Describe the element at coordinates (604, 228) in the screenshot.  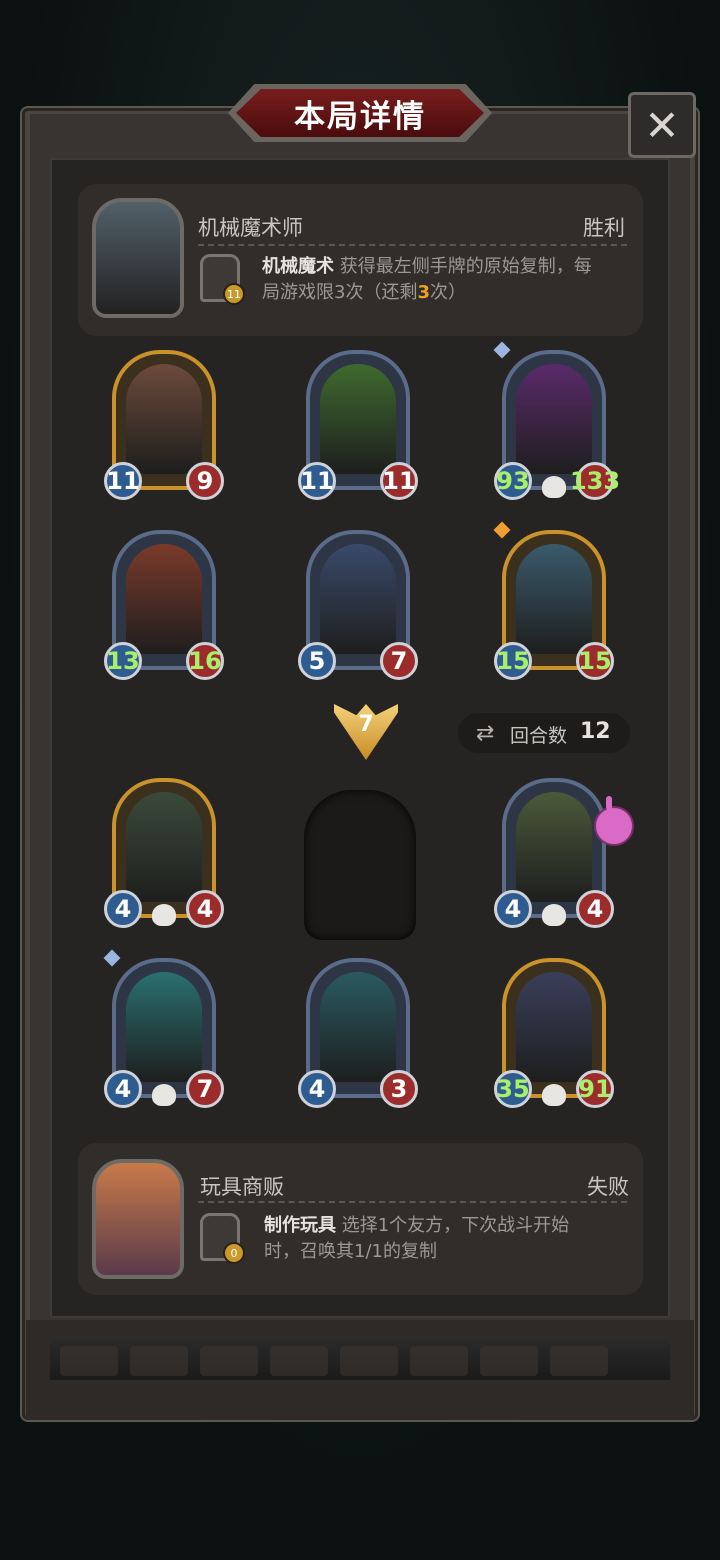
I see `winner-result: 胜利` at that location.